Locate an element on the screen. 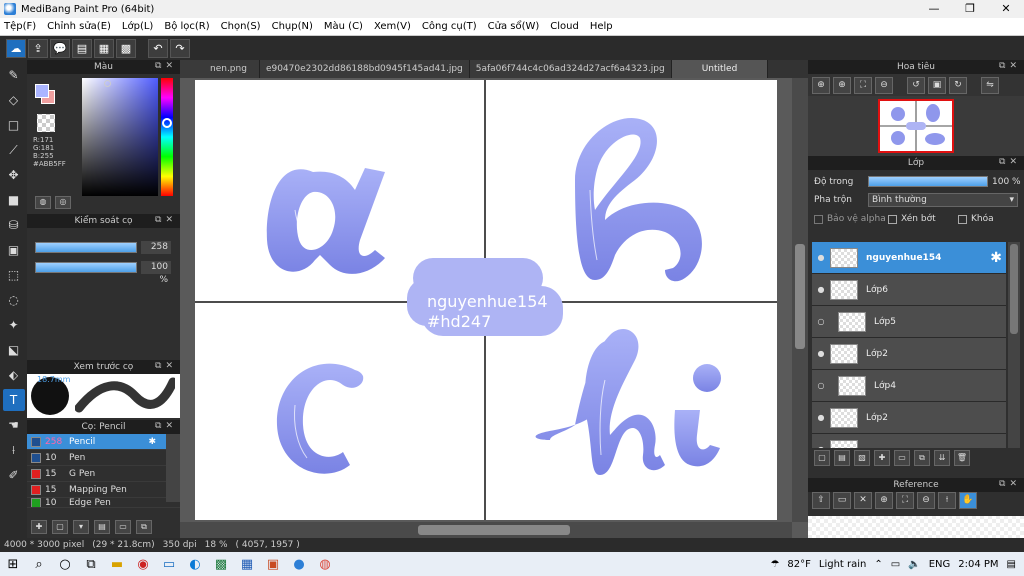 Image resolution: width=1024 pixels, height=576 pixels. fill-rect-tool-icon: ■ is located at coordinates (14, 200).